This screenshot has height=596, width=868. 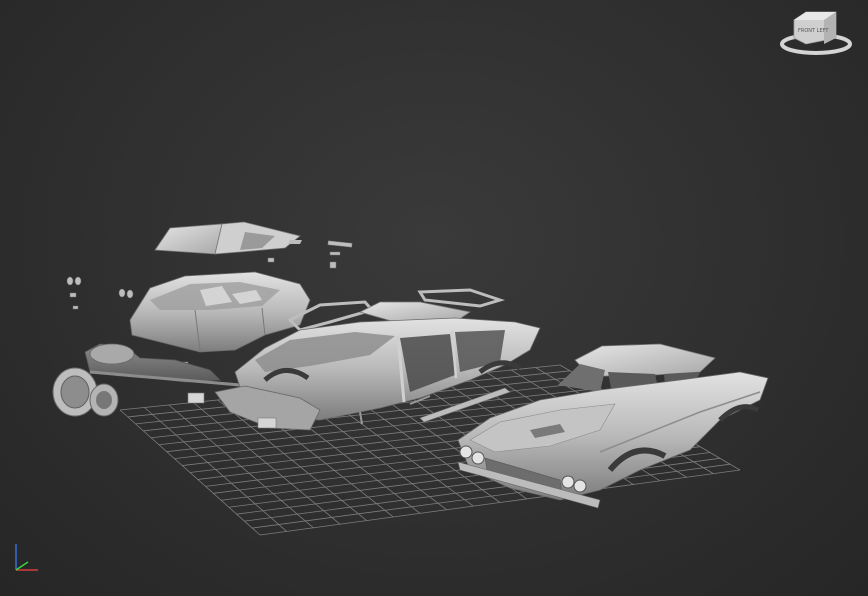 What do you see at coordinates (85, 392) in the screenshot?
I see `wheel-tire-part` at bounding box center [85, 392].